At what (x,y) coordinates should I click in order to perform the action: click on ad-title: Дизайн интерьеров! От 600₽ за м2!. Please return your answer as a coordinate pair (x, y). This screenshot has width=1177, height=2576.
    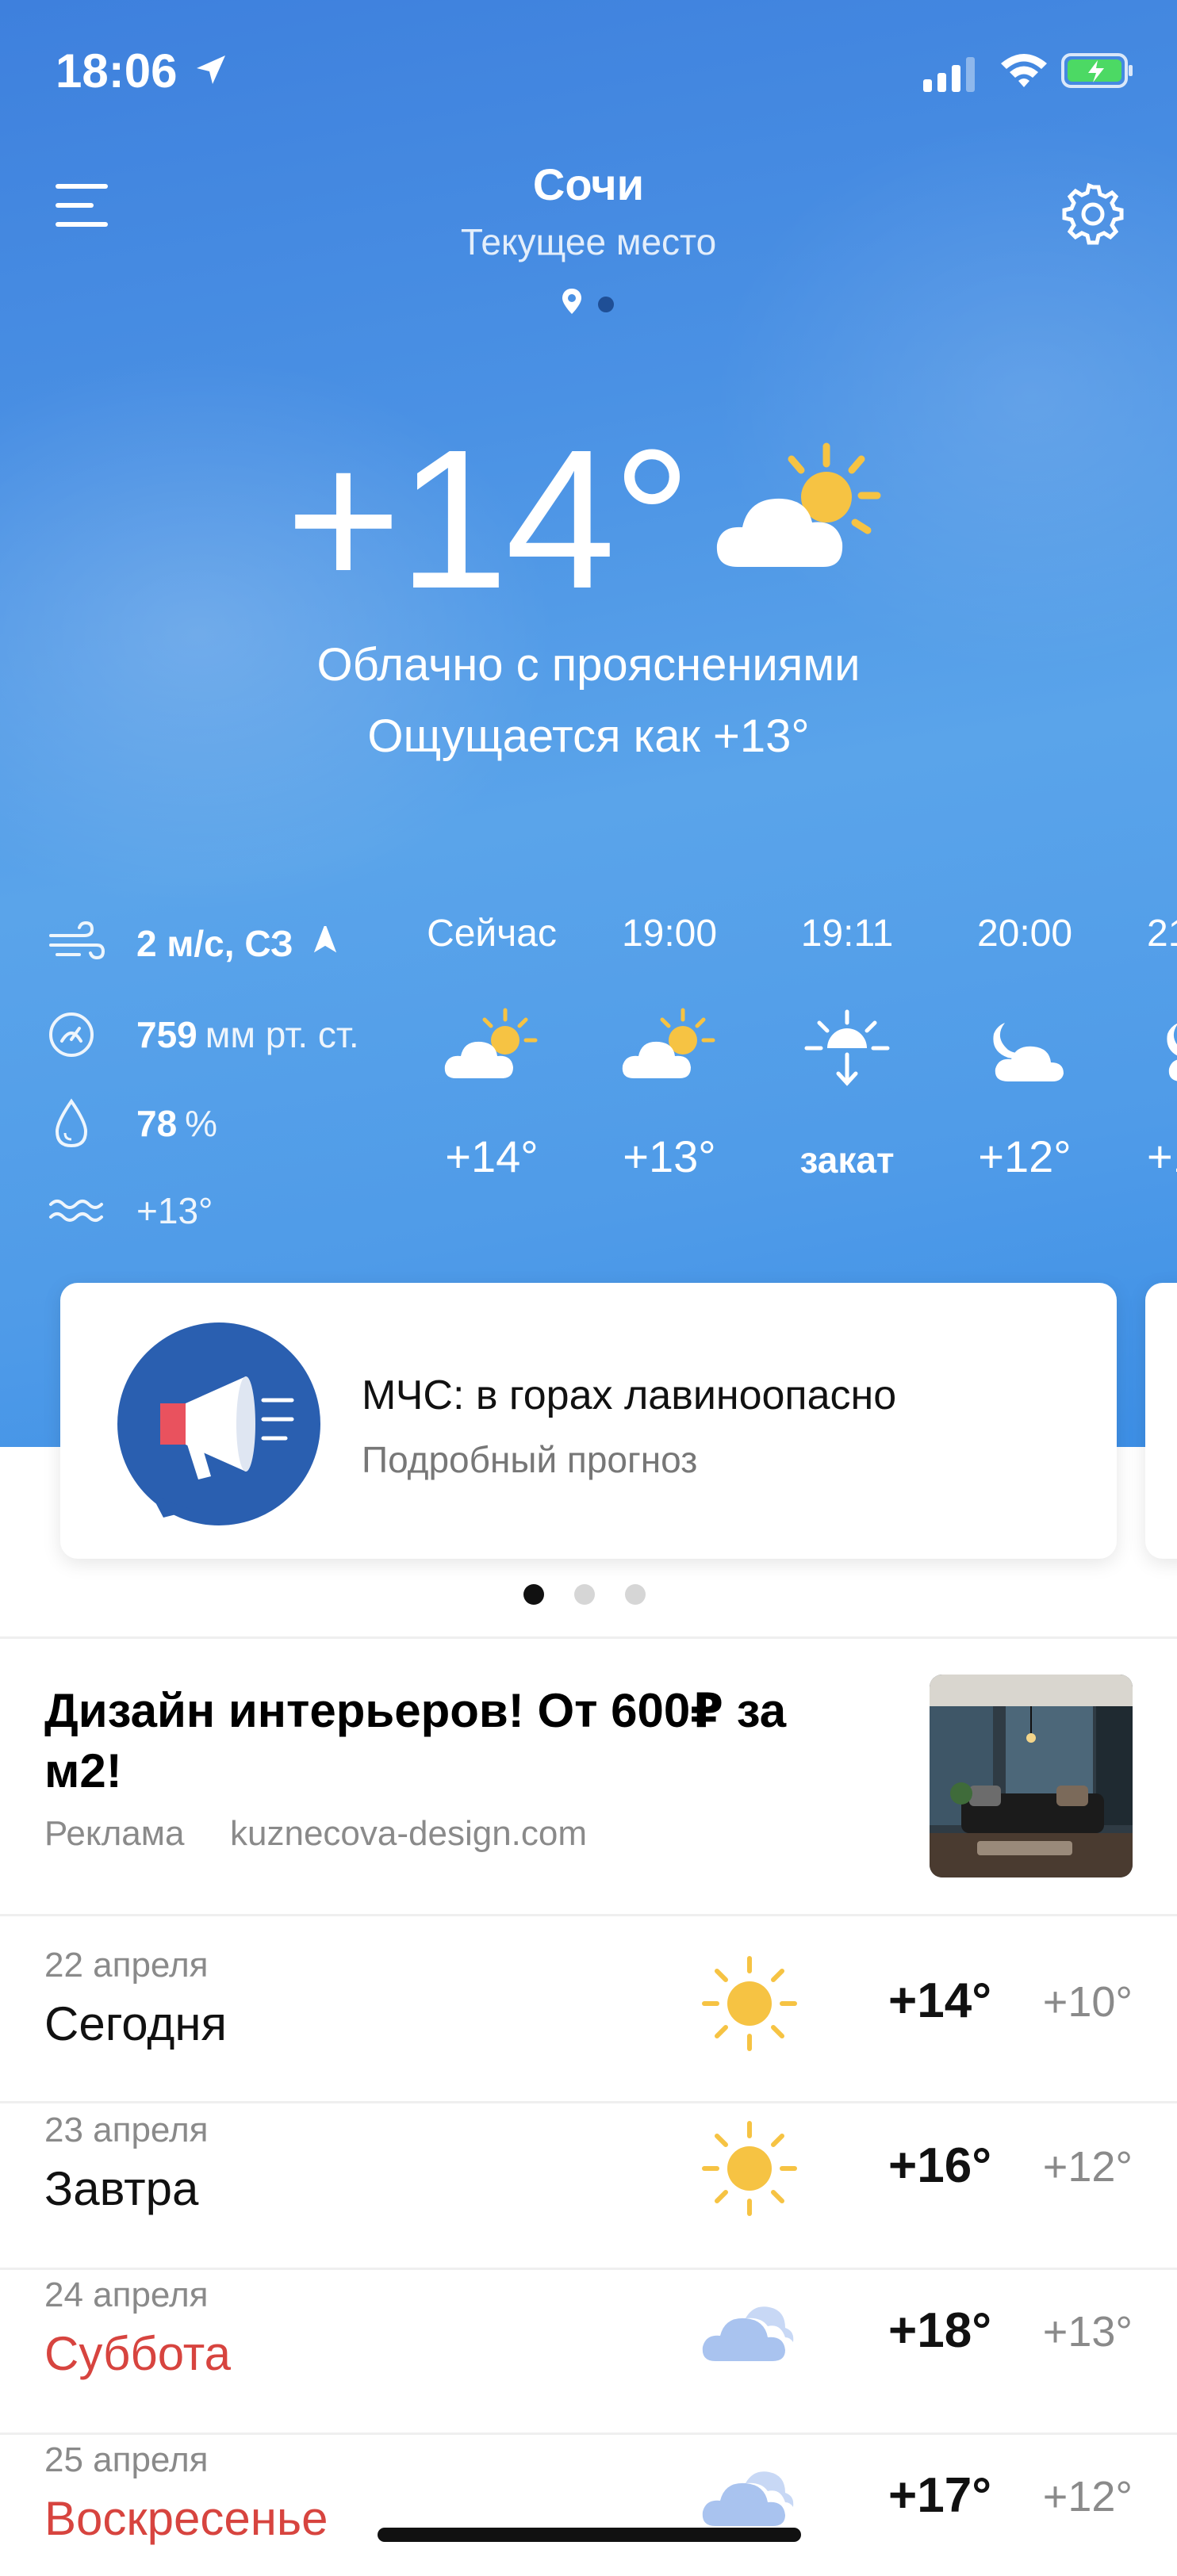
    Looking at the image, I should click on (441, 1741).